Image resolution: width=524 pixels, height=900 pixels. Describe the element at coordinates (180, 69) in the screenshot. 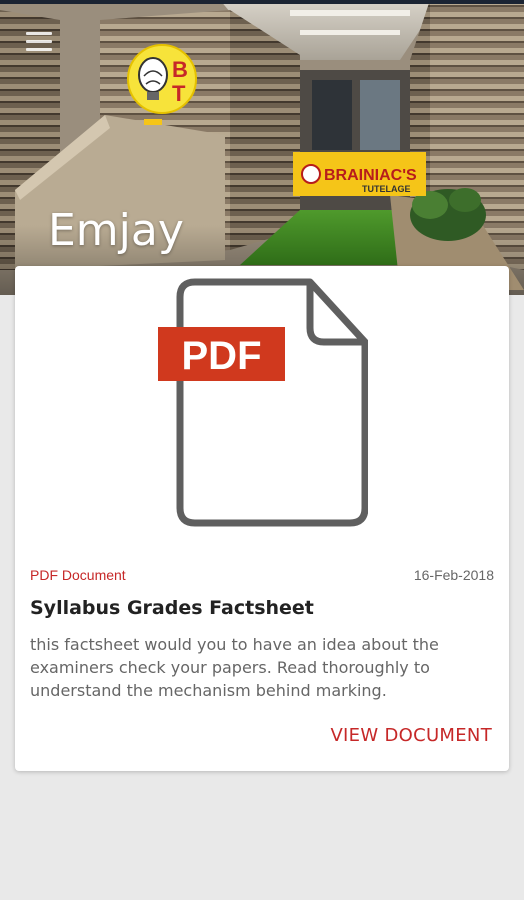

I see `logo-letter-b: B` at that location.